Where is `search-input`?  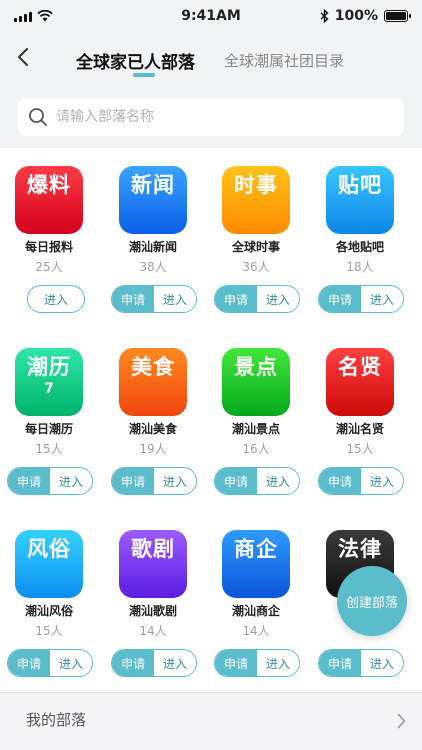
search-input is located at coordinates (206, 117).